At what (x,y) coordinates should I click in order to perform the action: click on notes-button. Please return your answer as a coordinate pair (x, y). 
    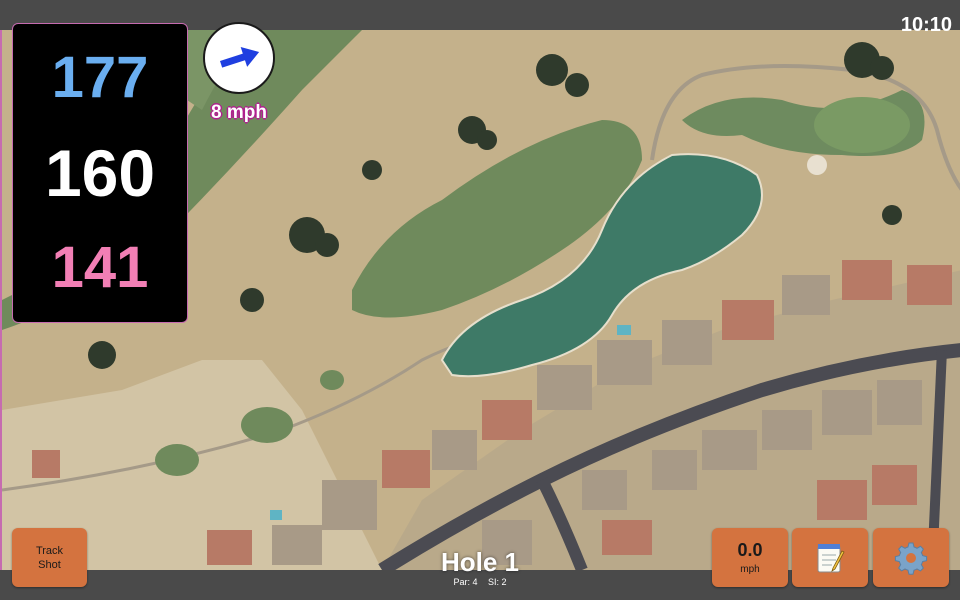
    Looking at the image, I should click on (830, 557).